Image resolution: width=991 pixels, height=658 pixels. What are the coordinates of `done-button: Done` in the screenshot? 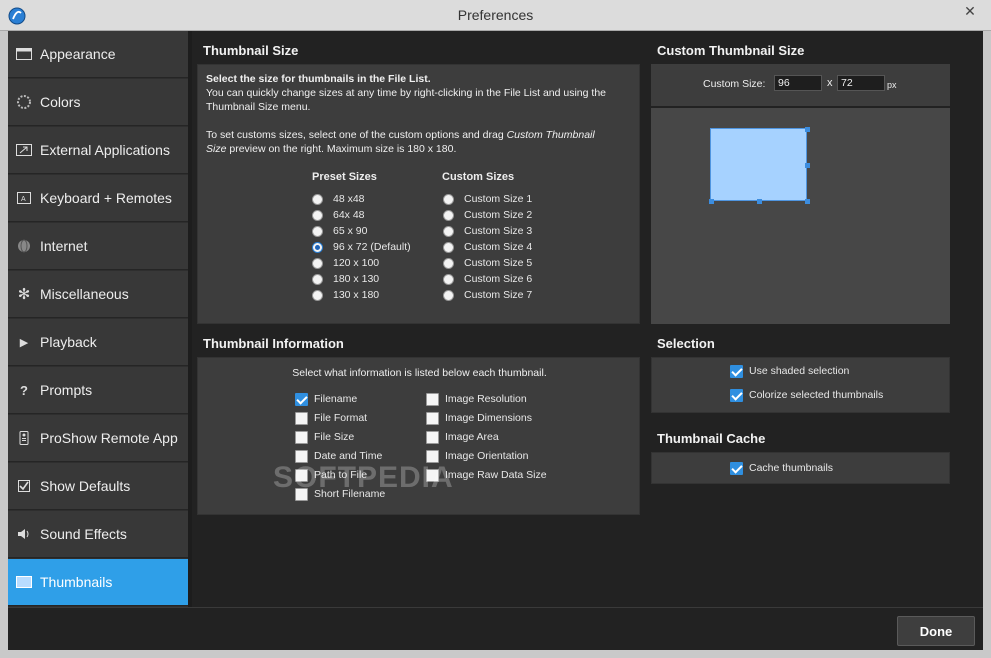 It's located at (936, 631).